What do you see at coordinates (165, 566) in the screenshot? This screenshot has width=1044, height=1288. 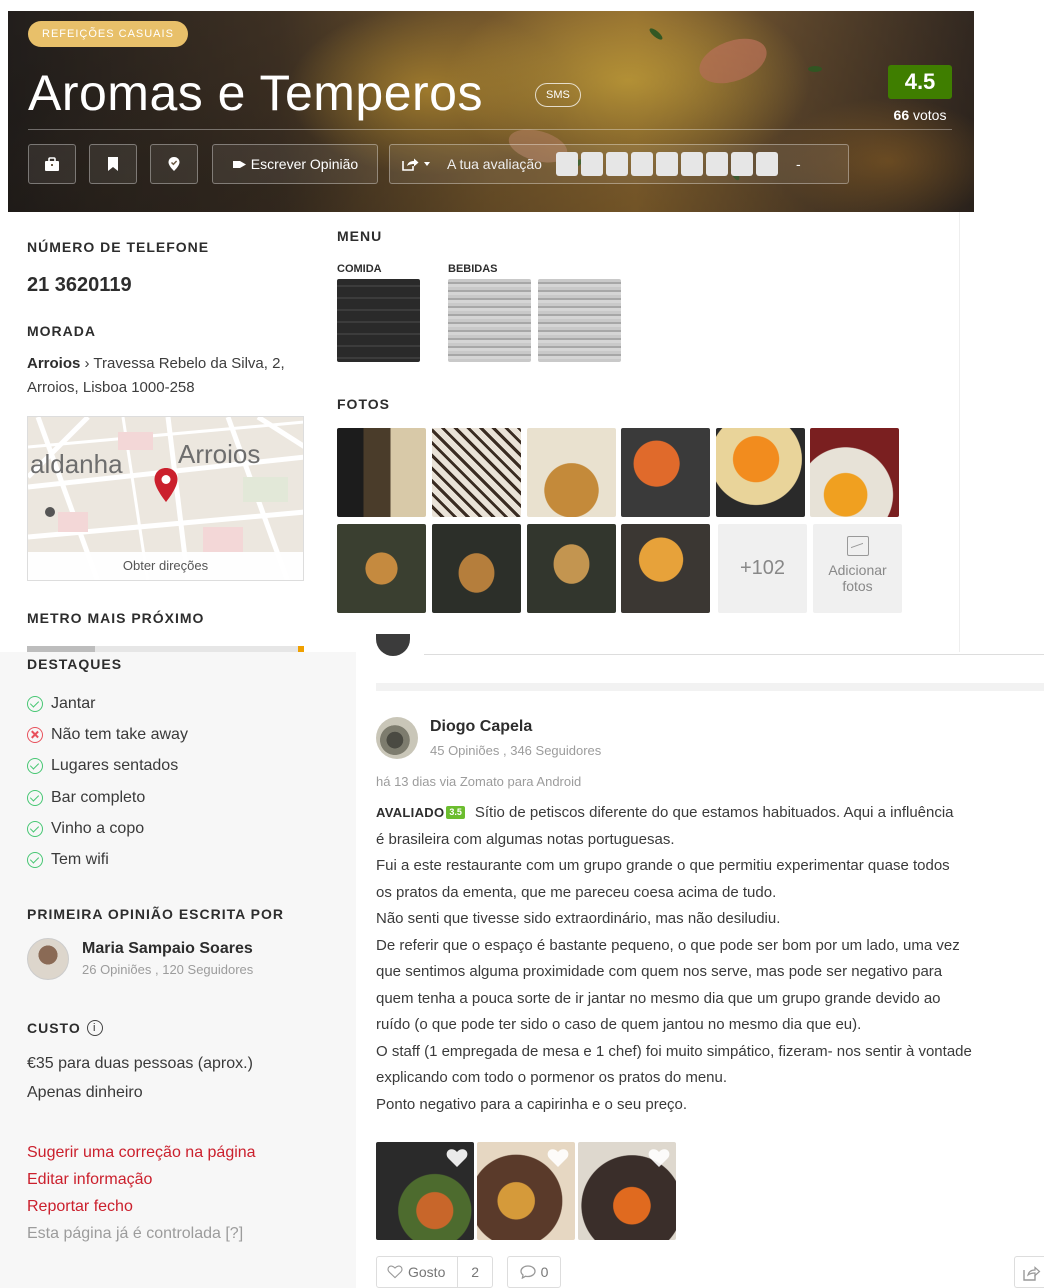 I see `get-directions-link: Obter direções` at bounding box center [165, 566].